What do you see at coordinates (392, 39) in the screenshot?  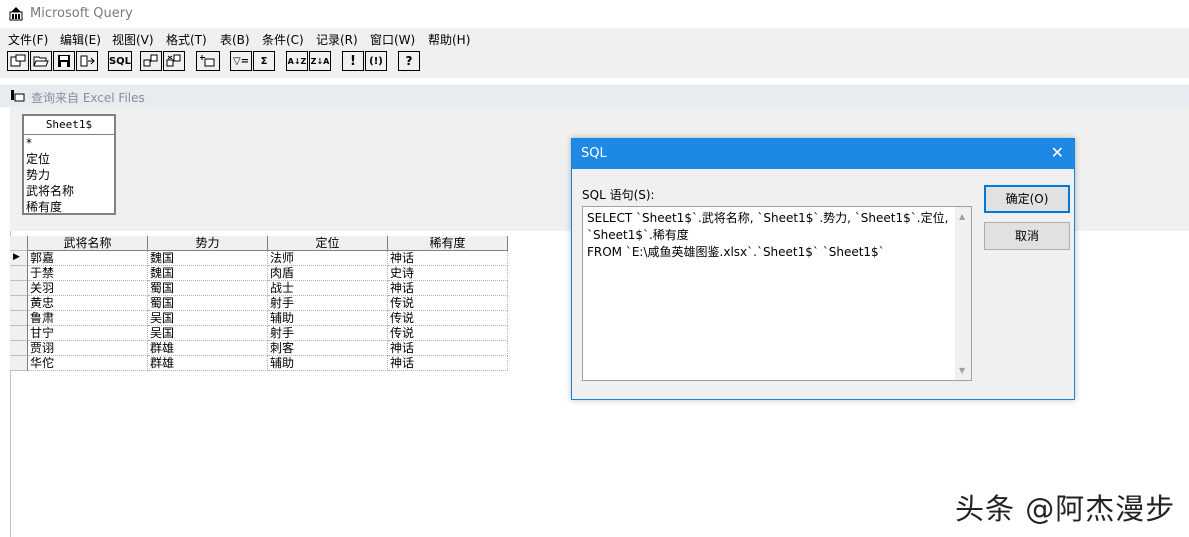 I see `menu-window: 窗口(W)` at bounding box center [392, 39].